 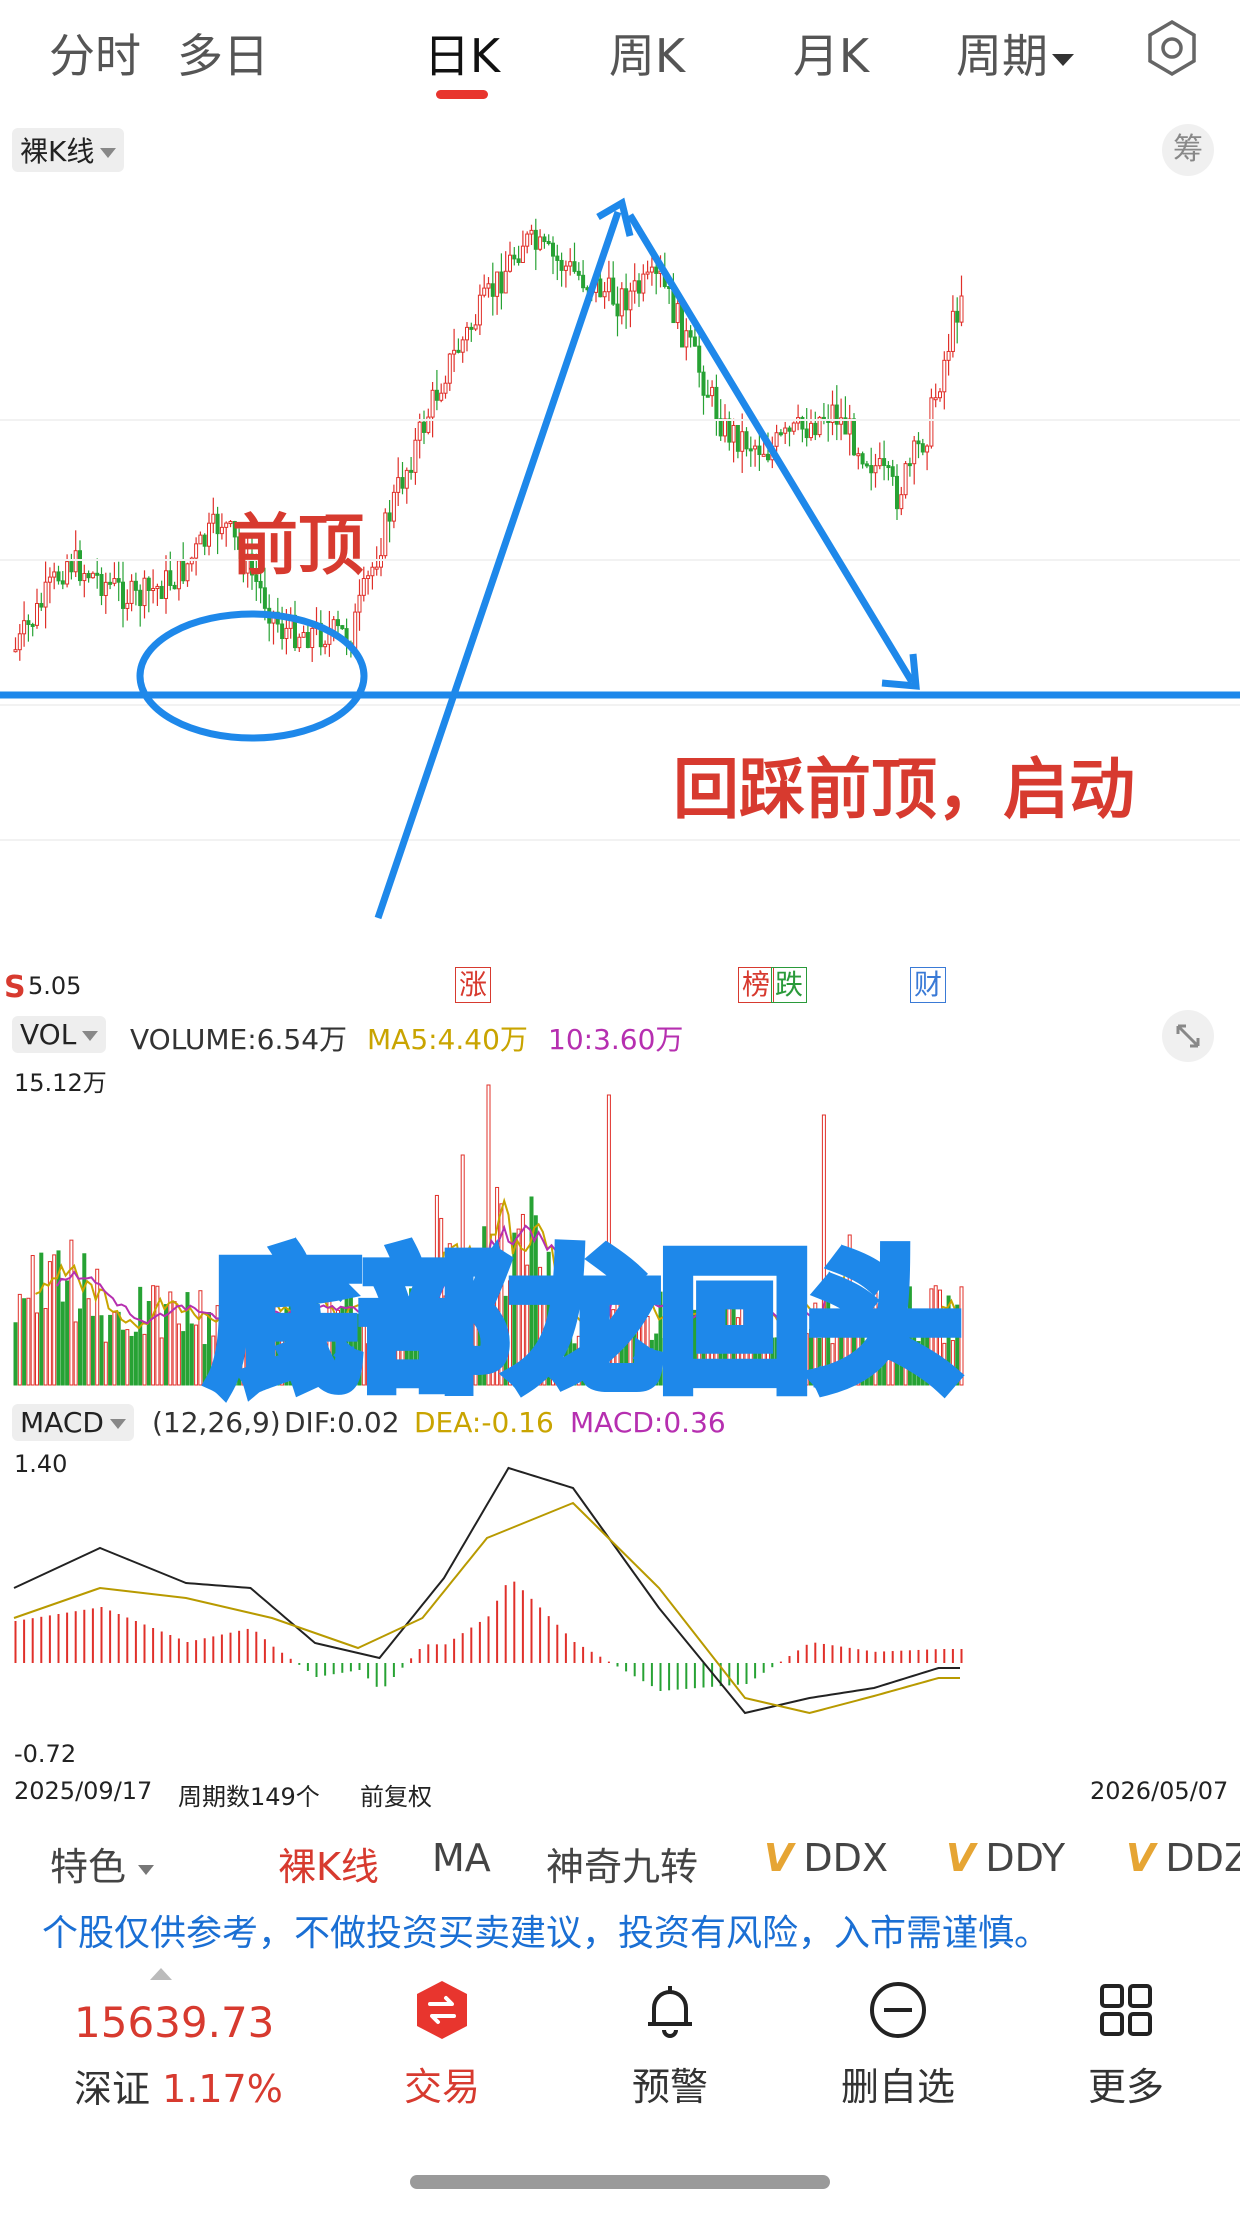 I want to click on indicator-bar: 特色 裸K线 MA 神奇九转 V DDX V DDY V DDZ, so click(x=620, y=1862).